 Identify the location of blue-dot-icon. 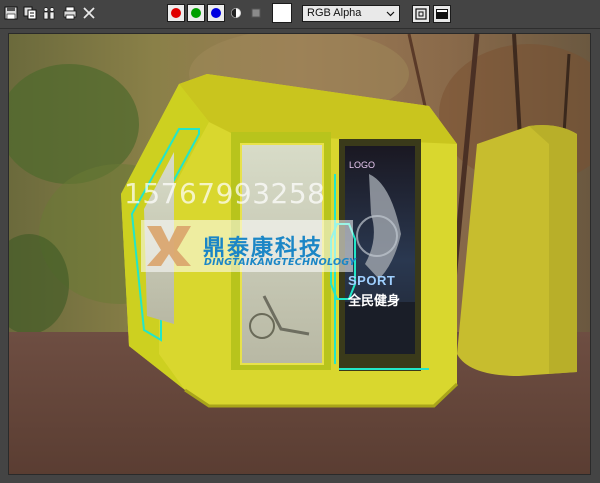
(216, 13).